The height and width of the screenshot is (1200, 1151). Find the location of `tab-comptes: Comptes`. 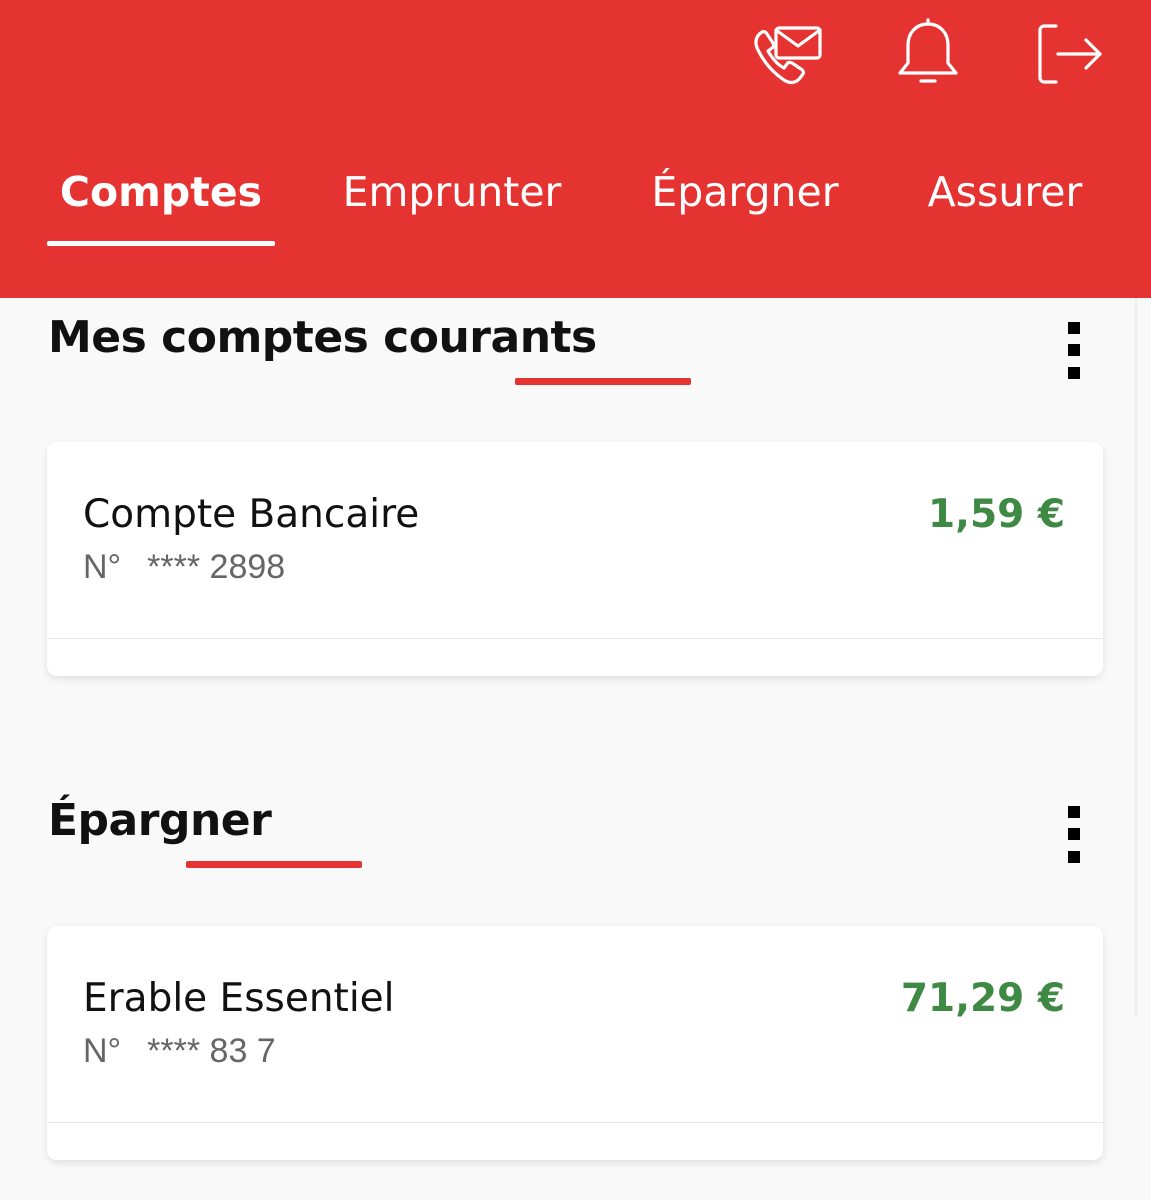

tab-comptes: Comptes is located at coordinates (161, 203).